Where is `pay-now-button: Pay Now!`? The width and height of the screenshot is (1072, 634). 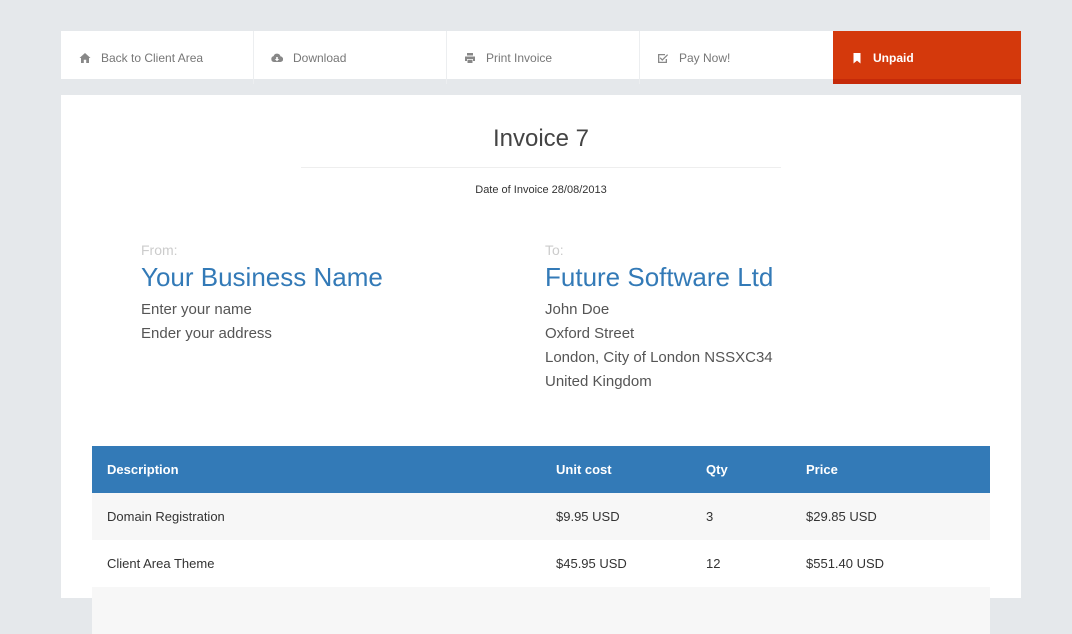 pay-now-button: Pay Now! is located at coordinates (736, 57).